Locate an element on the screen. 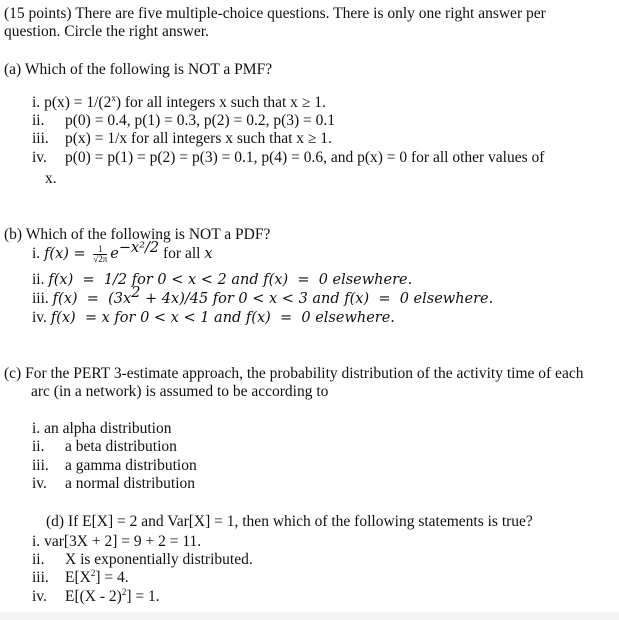 This screenshot has height=620, width=619. option-d-iii: iii. E[X2] = 4. is located at coordinates (80, 578).